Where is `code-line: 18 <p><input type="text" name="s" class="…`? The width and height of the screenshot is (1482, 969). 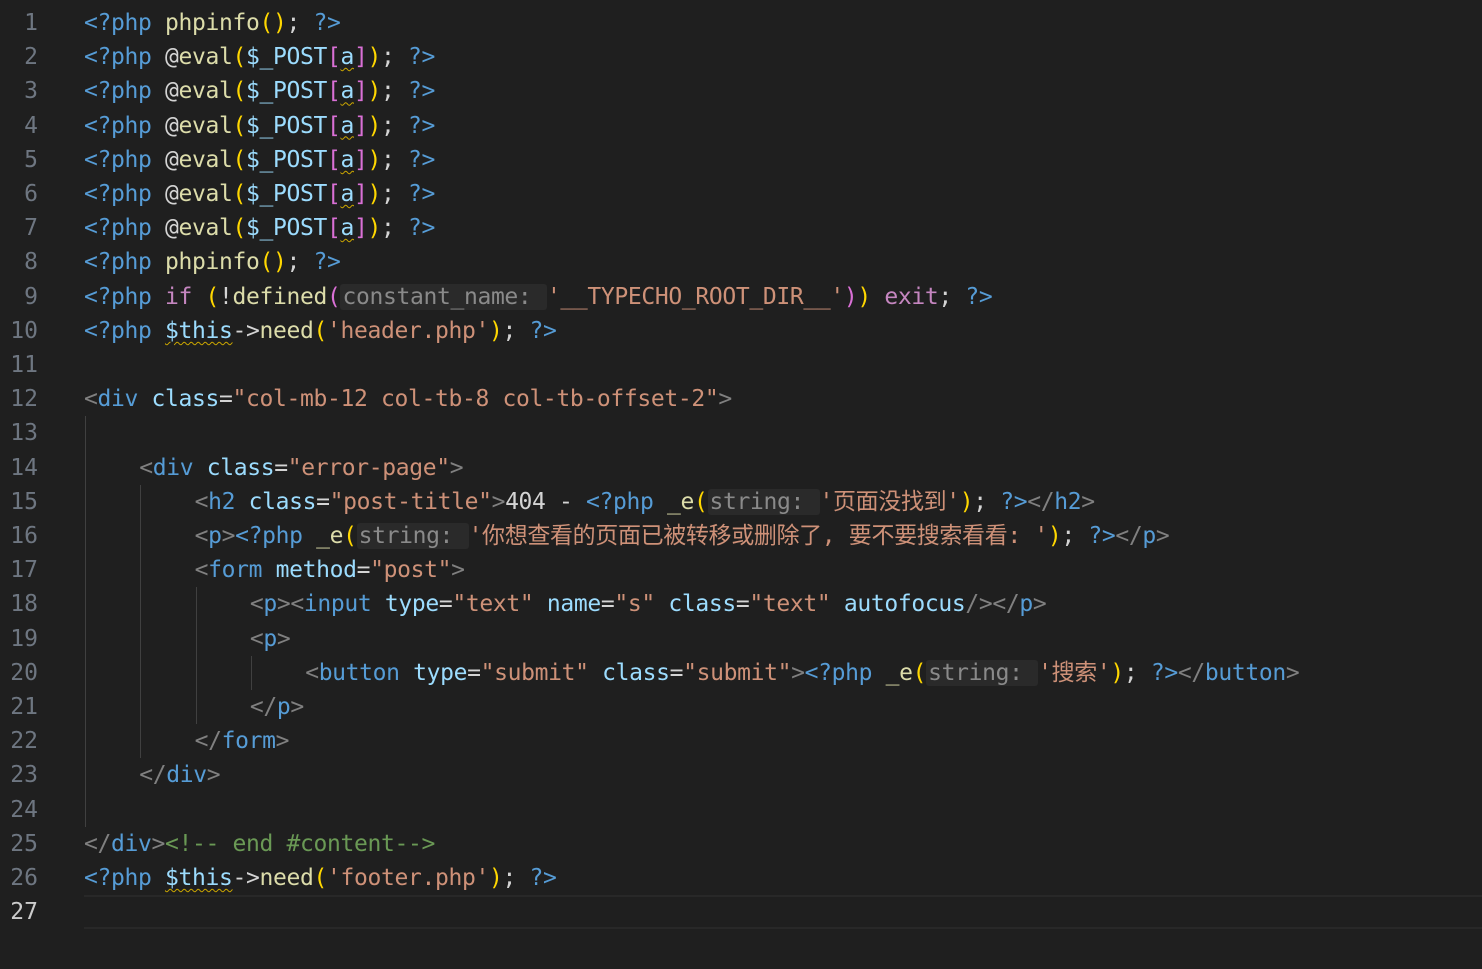 code-line: 18 <p><input type="text" name="s" class="… is located at coordinates (741, 604).